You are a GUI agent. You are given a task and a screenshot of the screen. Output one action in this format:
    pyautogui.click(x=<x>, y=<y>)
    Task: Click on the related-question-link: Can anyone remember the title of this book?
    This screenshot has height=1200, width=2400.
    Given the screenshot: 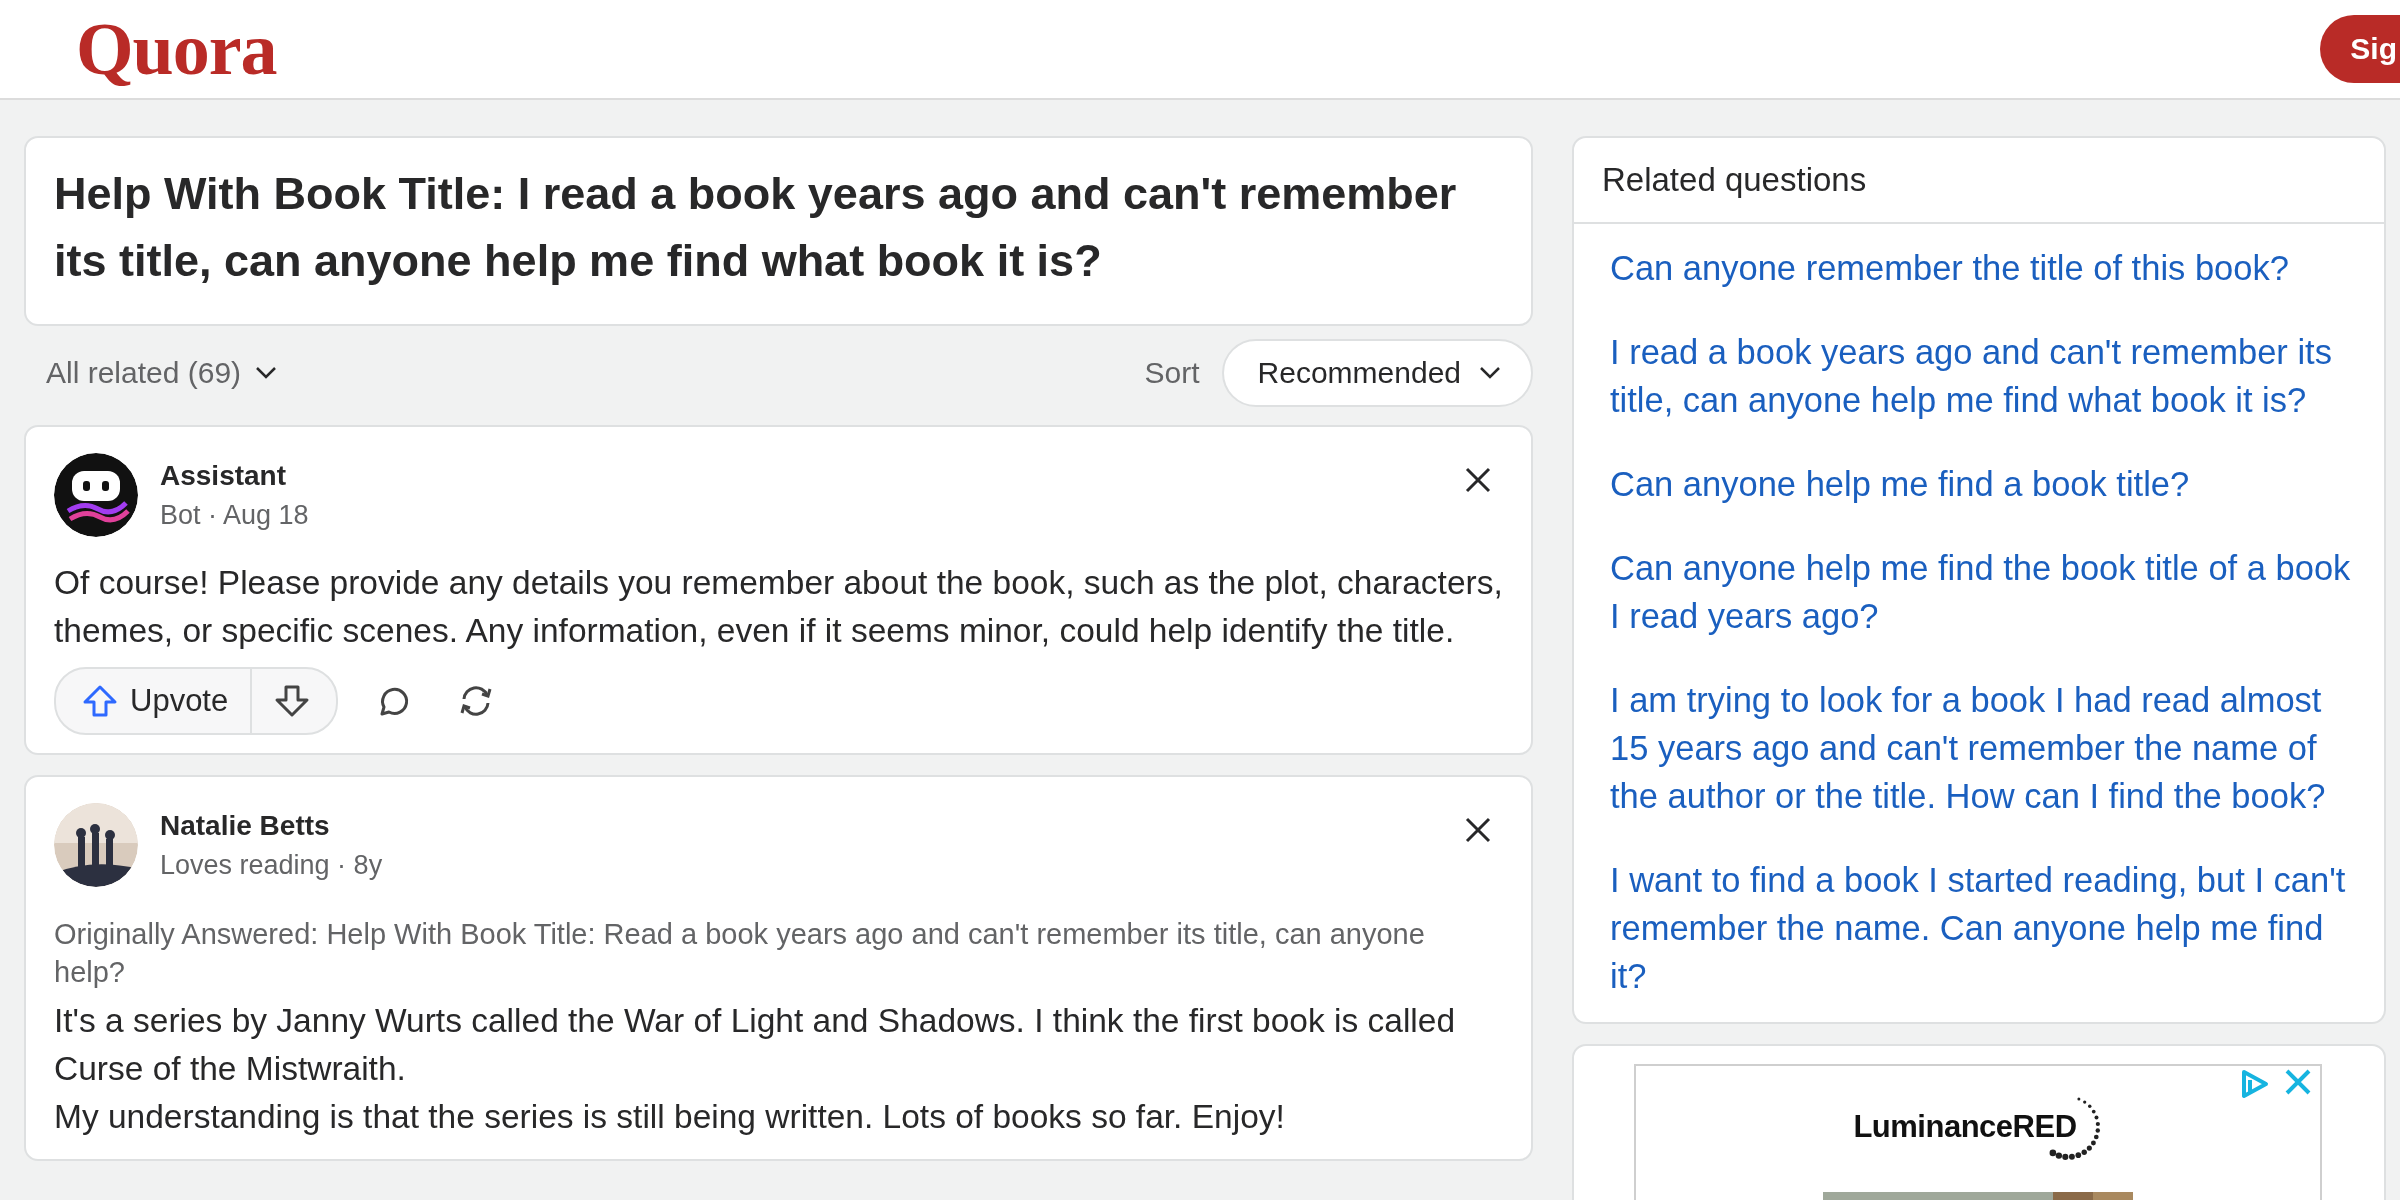 What is the action you would take?
    pyautogui.click(x=1982, y=268)
    